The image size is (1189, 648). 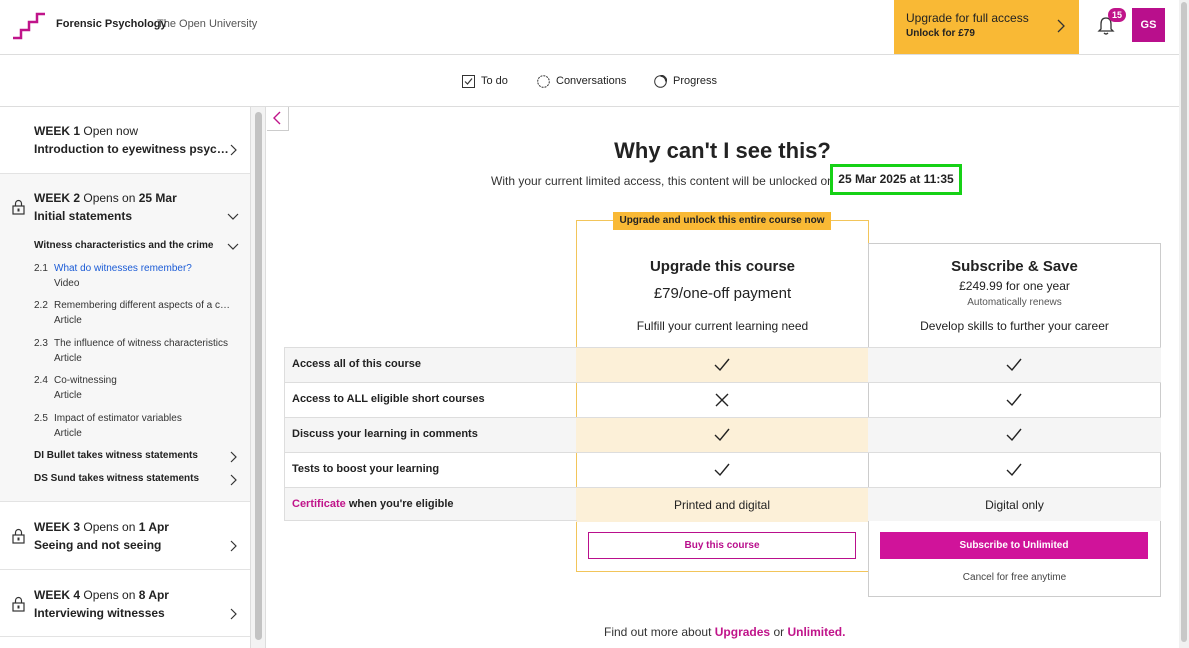 What do you see at coordinates (1014, 266) in the screenshot?
I see `subscribe-plan-title: Subscribe & Save` at bounding box center [1014, 266].